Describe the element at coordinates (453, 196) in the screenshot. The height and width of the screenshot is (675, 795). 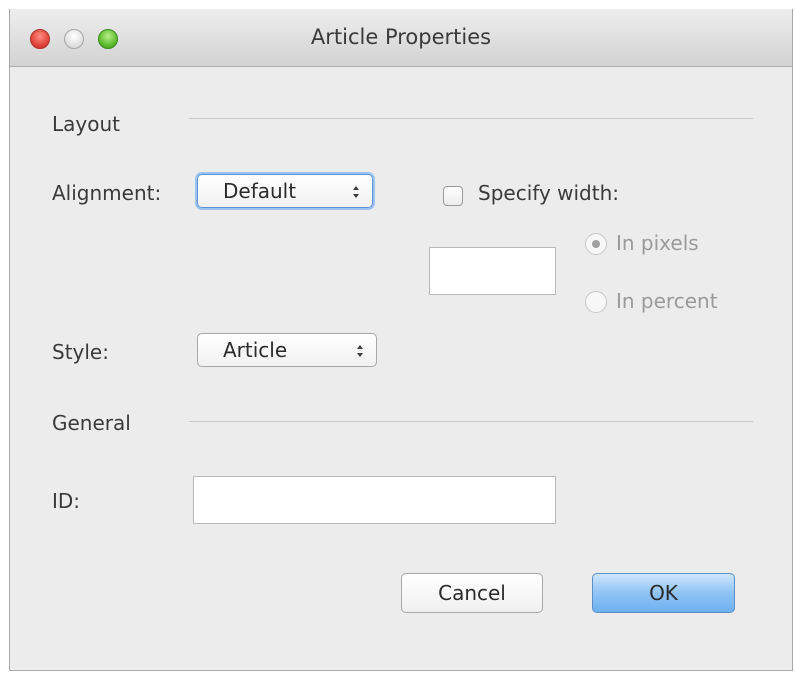
I see `specify-width-checkbox` at that location.